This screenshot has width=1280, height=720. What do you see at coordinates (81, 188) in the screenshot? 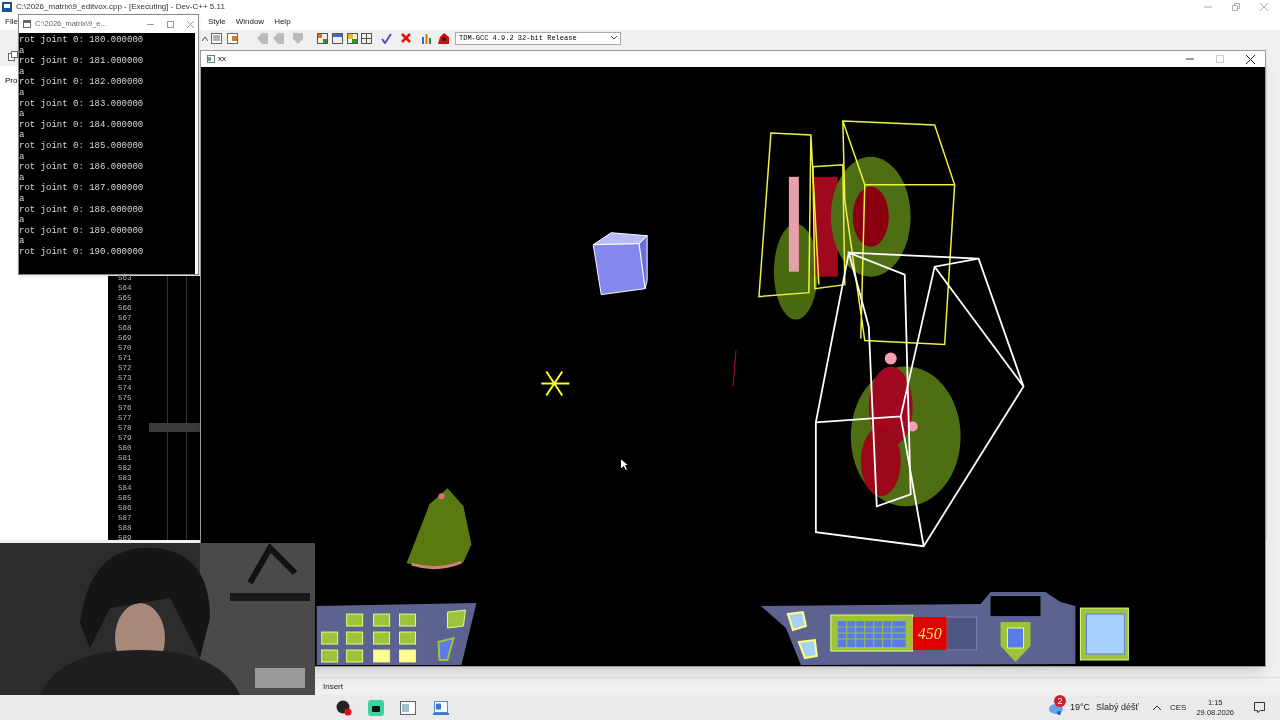
I see `console-line: rot joint 0: 187.000000` at bounding box center [81, 188].